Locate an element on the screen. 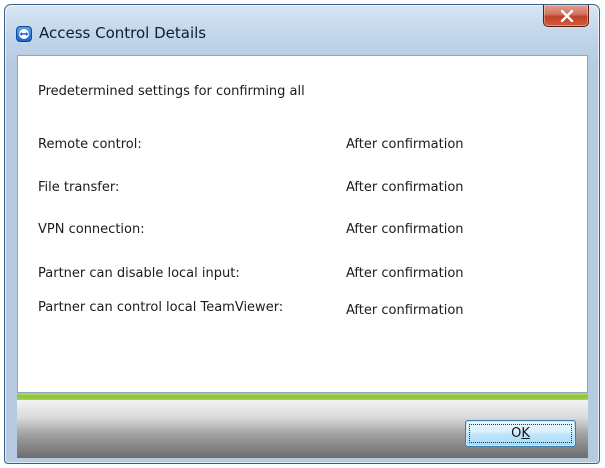  window-title: Access Control Details is located at coordinates (123, 33).